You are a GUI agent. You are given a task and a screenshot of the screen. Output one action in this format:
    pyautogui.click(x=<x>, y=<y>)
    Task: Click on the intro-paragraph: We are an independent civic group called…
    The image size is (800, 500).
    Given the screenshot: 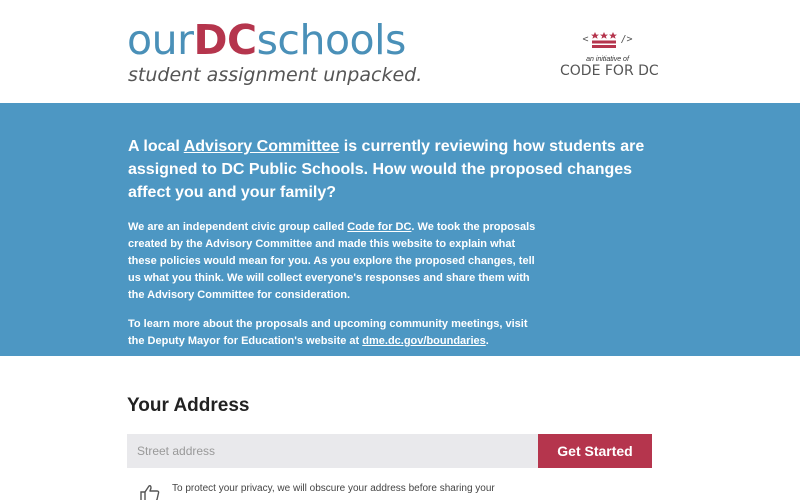 What is the action you would take?
    pyautogui.click(x=332, y=261)
    